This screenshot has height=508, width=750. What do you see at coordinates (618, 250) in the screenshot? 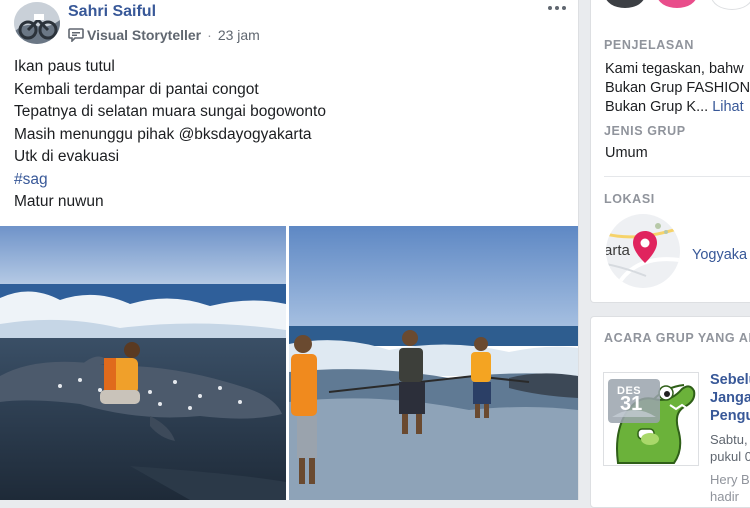
I see `map-place-label: arta` at bounding box center [618, 250].